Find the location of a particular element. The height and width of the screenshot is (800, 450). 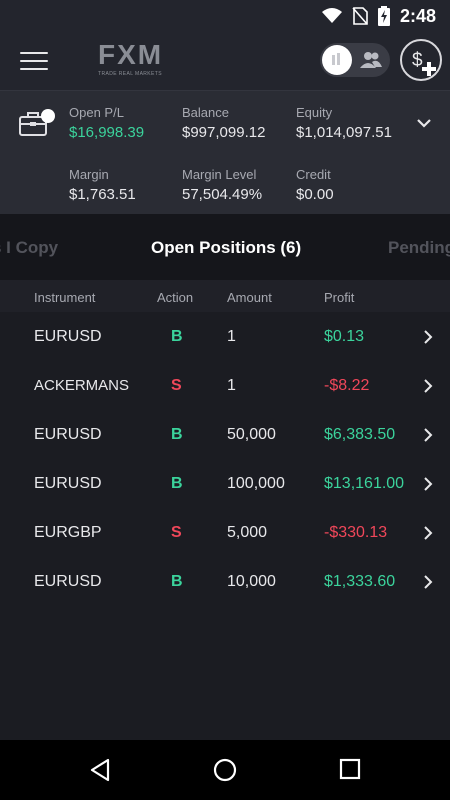

positions-tabs: s I Copy Open Positions (6) Pending is located at coordinates (225, 247).